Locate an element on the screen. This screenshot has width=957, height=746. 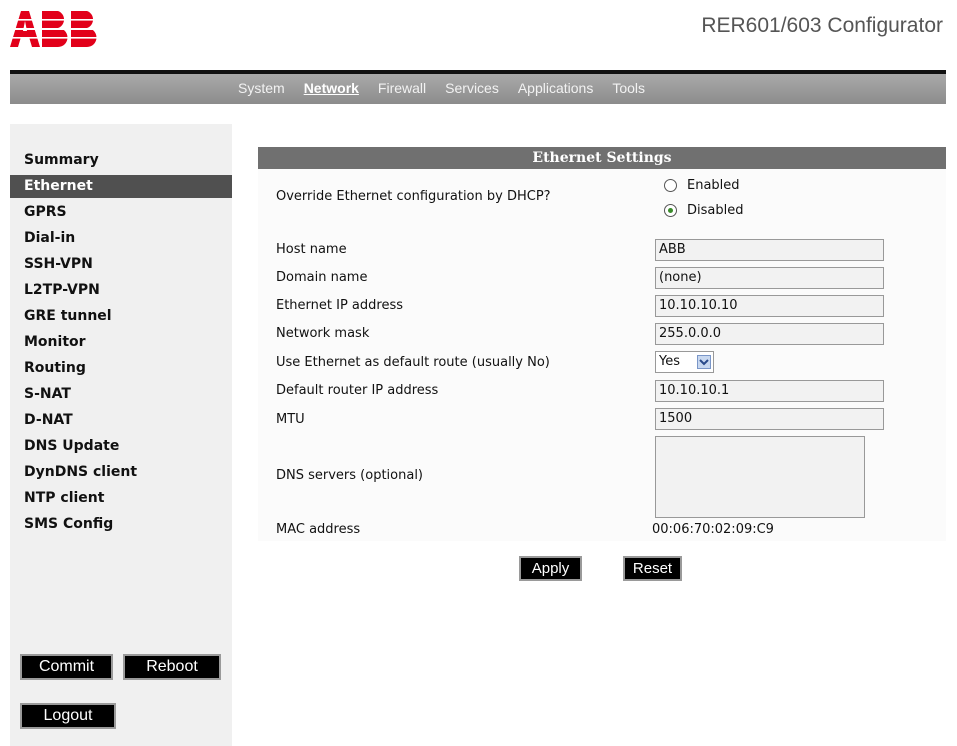
dhcp-disabled-radio is located at coordinates (670, 210).